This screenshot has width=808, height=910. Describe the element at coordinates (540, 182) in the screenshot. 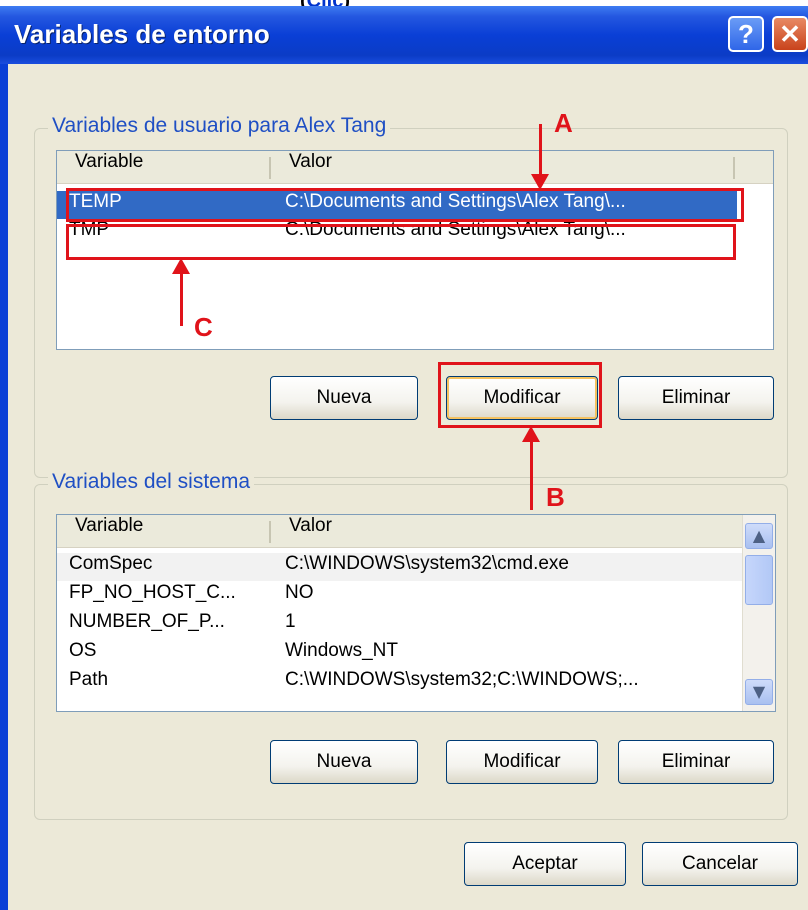

I see `annotation-a-arrowhead` at that location.